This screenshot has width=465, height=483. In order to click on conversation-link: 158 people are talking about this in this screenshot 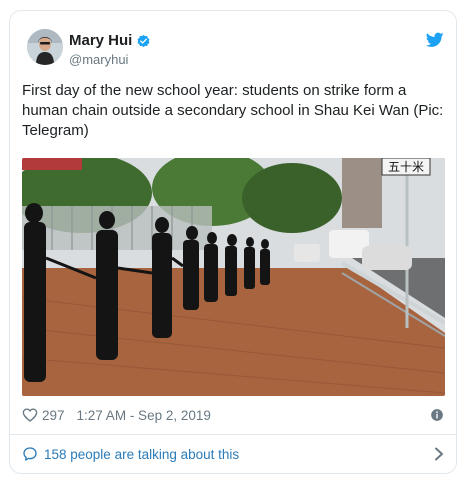, I will do `click(234, 454)`.